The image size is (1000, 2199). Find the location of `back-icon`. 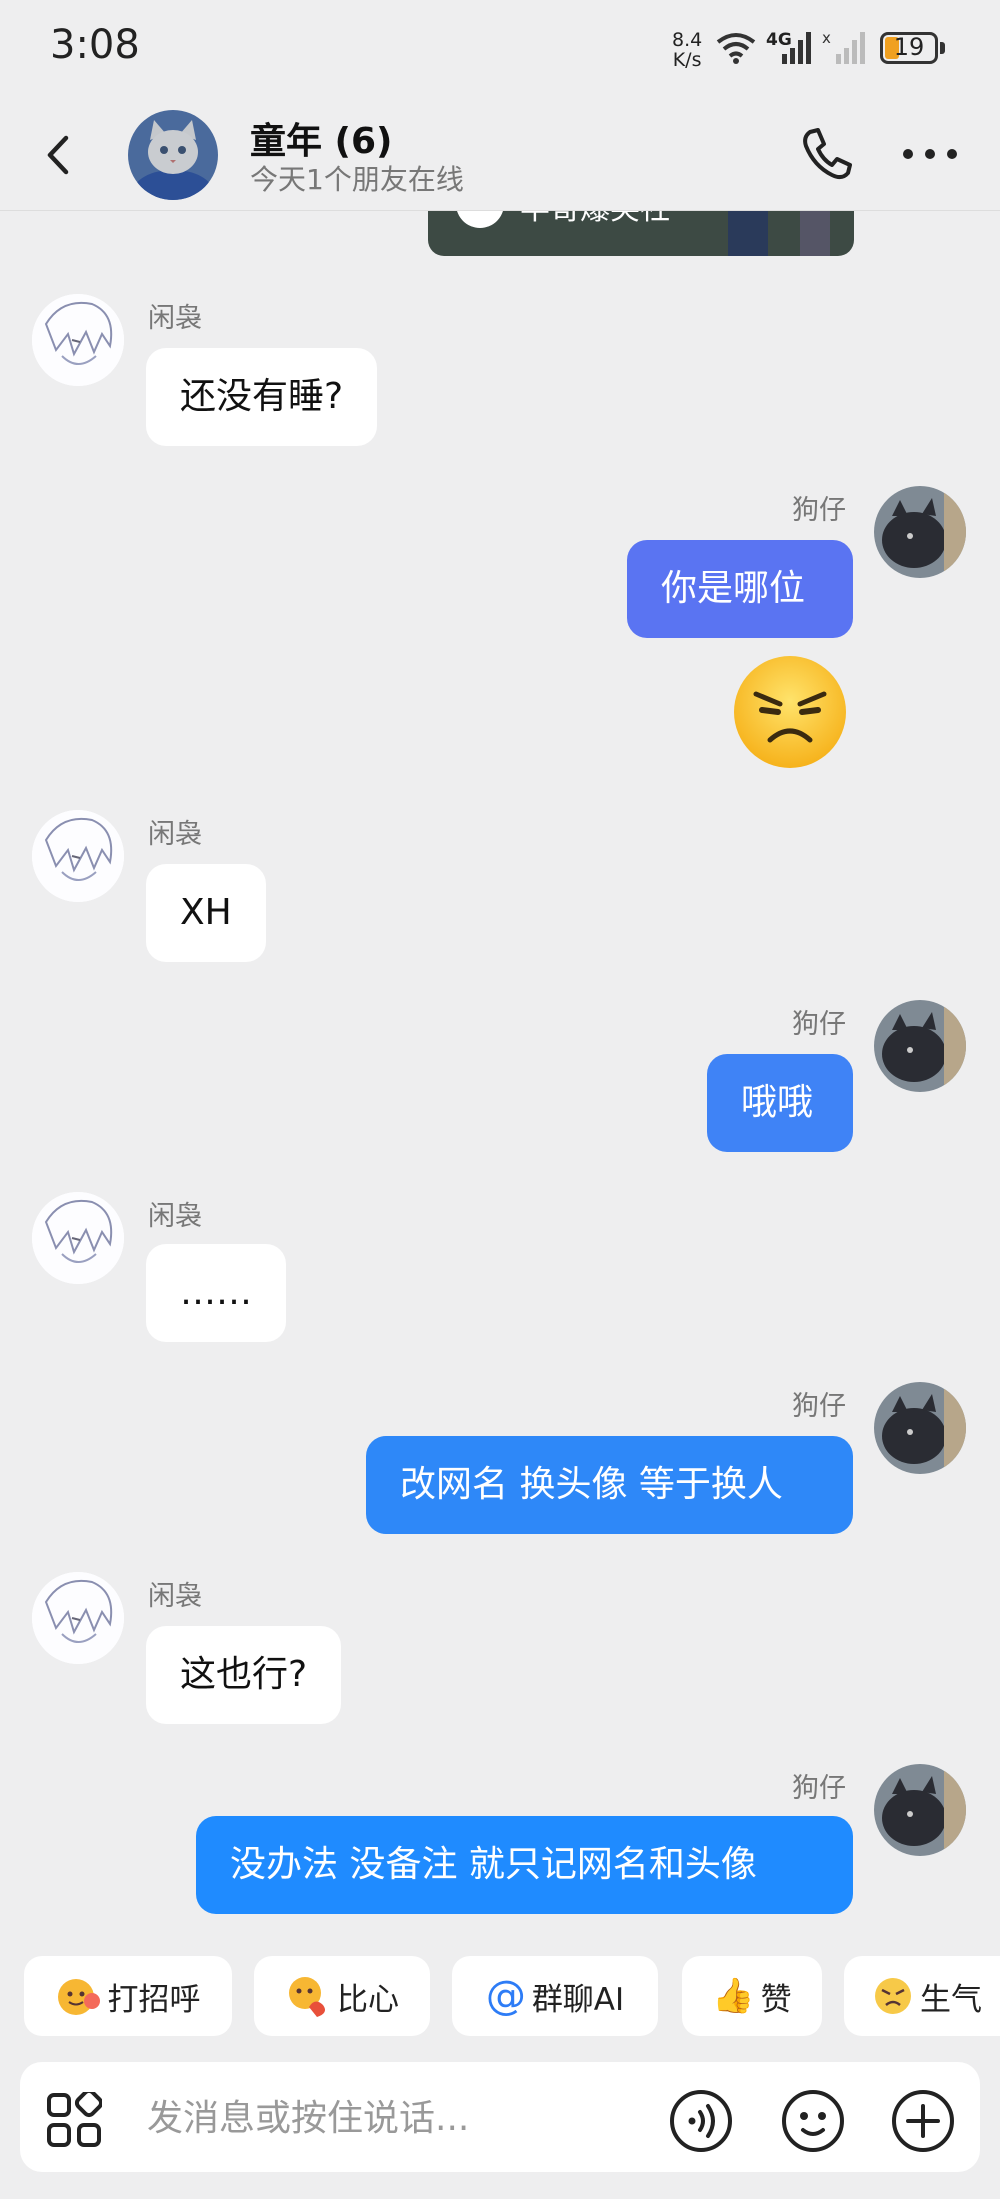

back-icon is located at coordinates (60, 155).